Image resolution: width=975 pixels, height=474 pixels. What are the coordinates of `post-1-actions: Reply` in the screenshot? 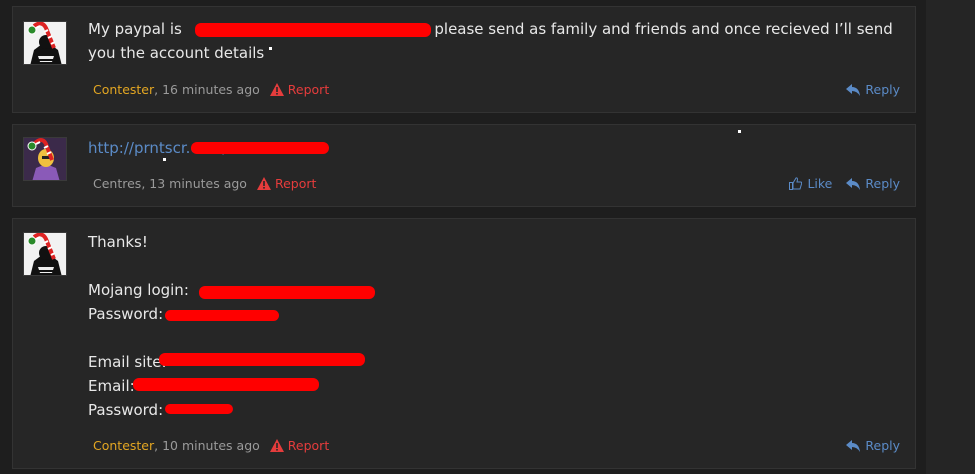 It's located at (866, 89).